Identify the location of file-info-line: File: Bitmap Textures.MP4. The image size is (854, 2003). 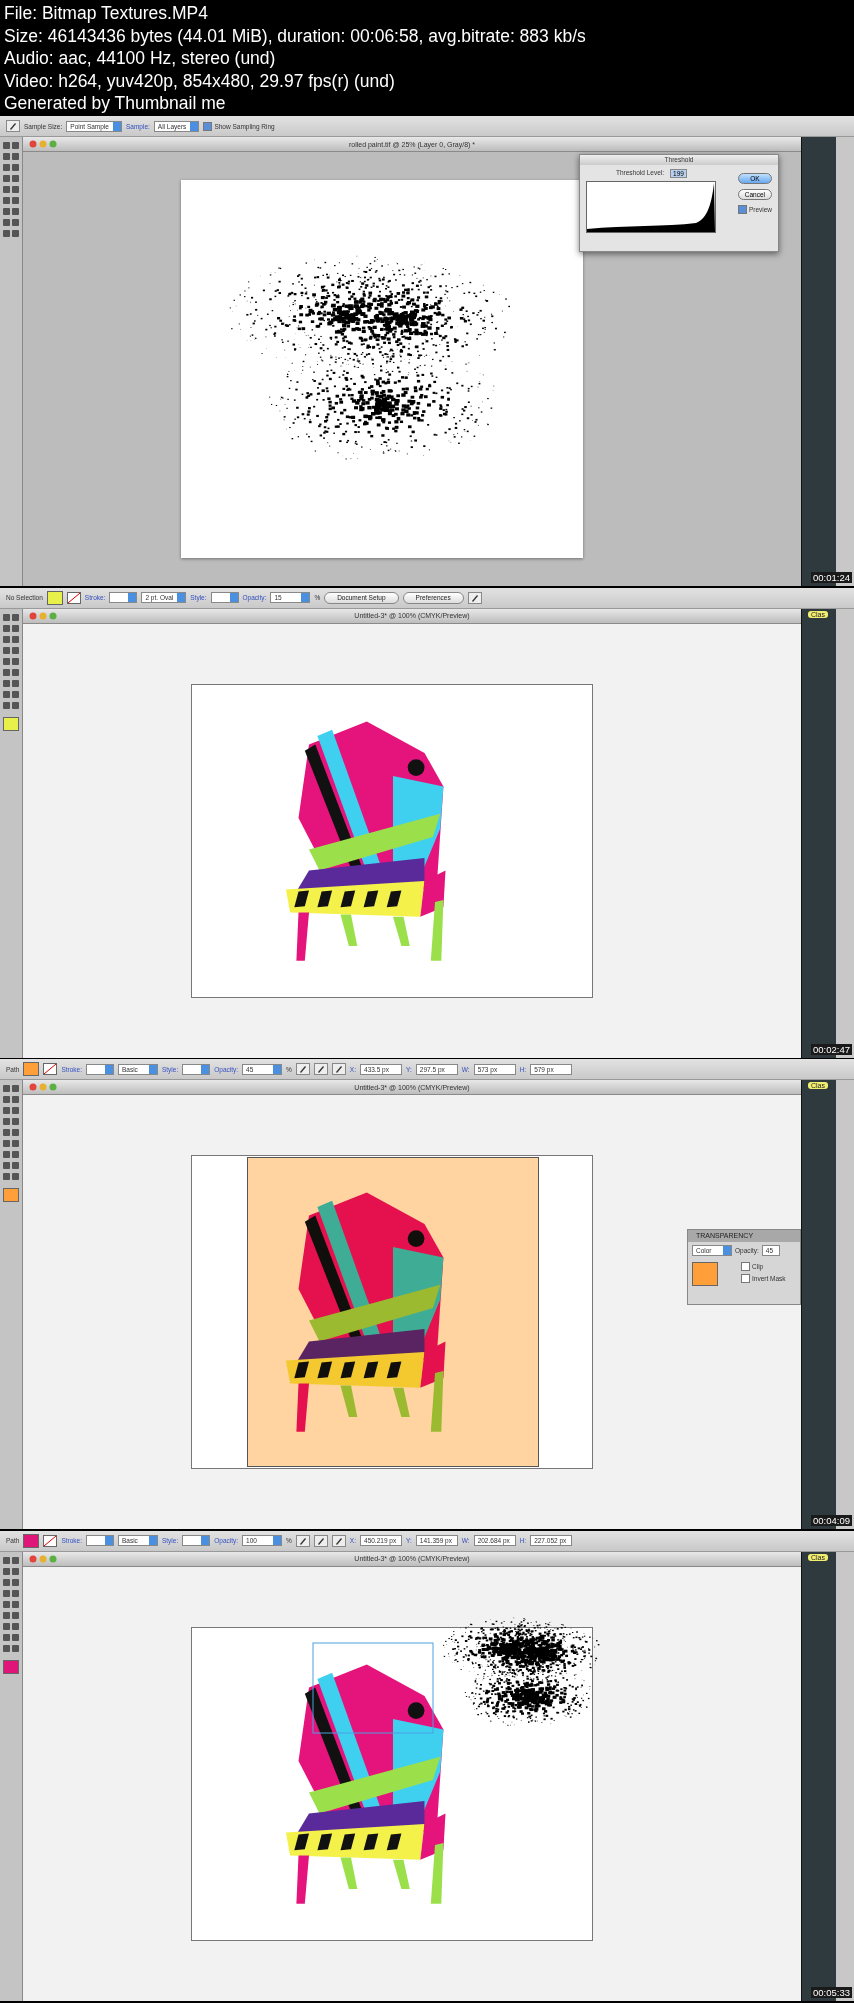
(106, 13).